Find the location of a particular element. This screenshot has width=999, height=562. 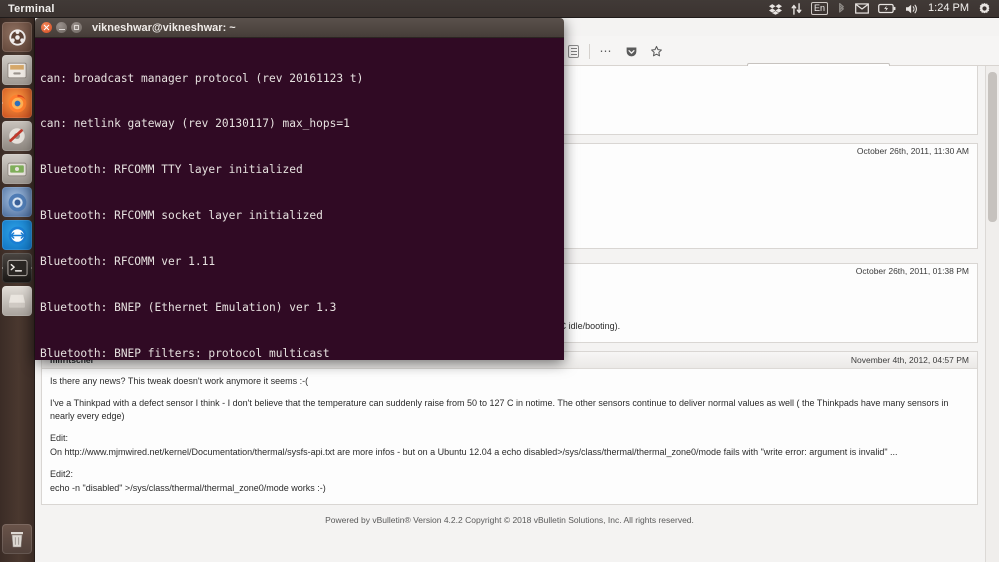

clock-indicator: 1:24 PM is located at coordinates (948, 8).